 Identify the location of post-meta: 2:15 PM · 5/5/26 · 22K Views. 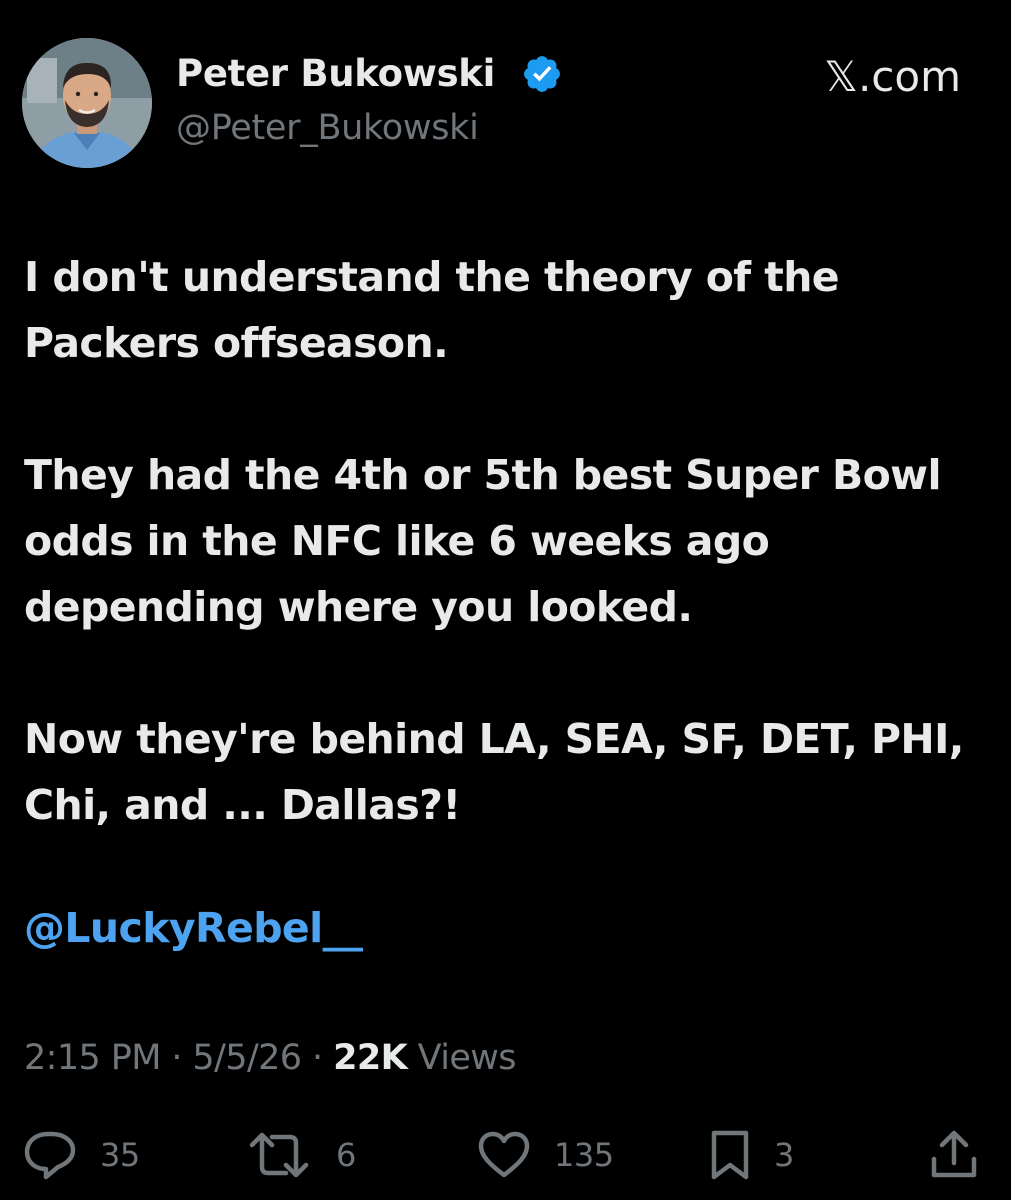
(270, 1058).